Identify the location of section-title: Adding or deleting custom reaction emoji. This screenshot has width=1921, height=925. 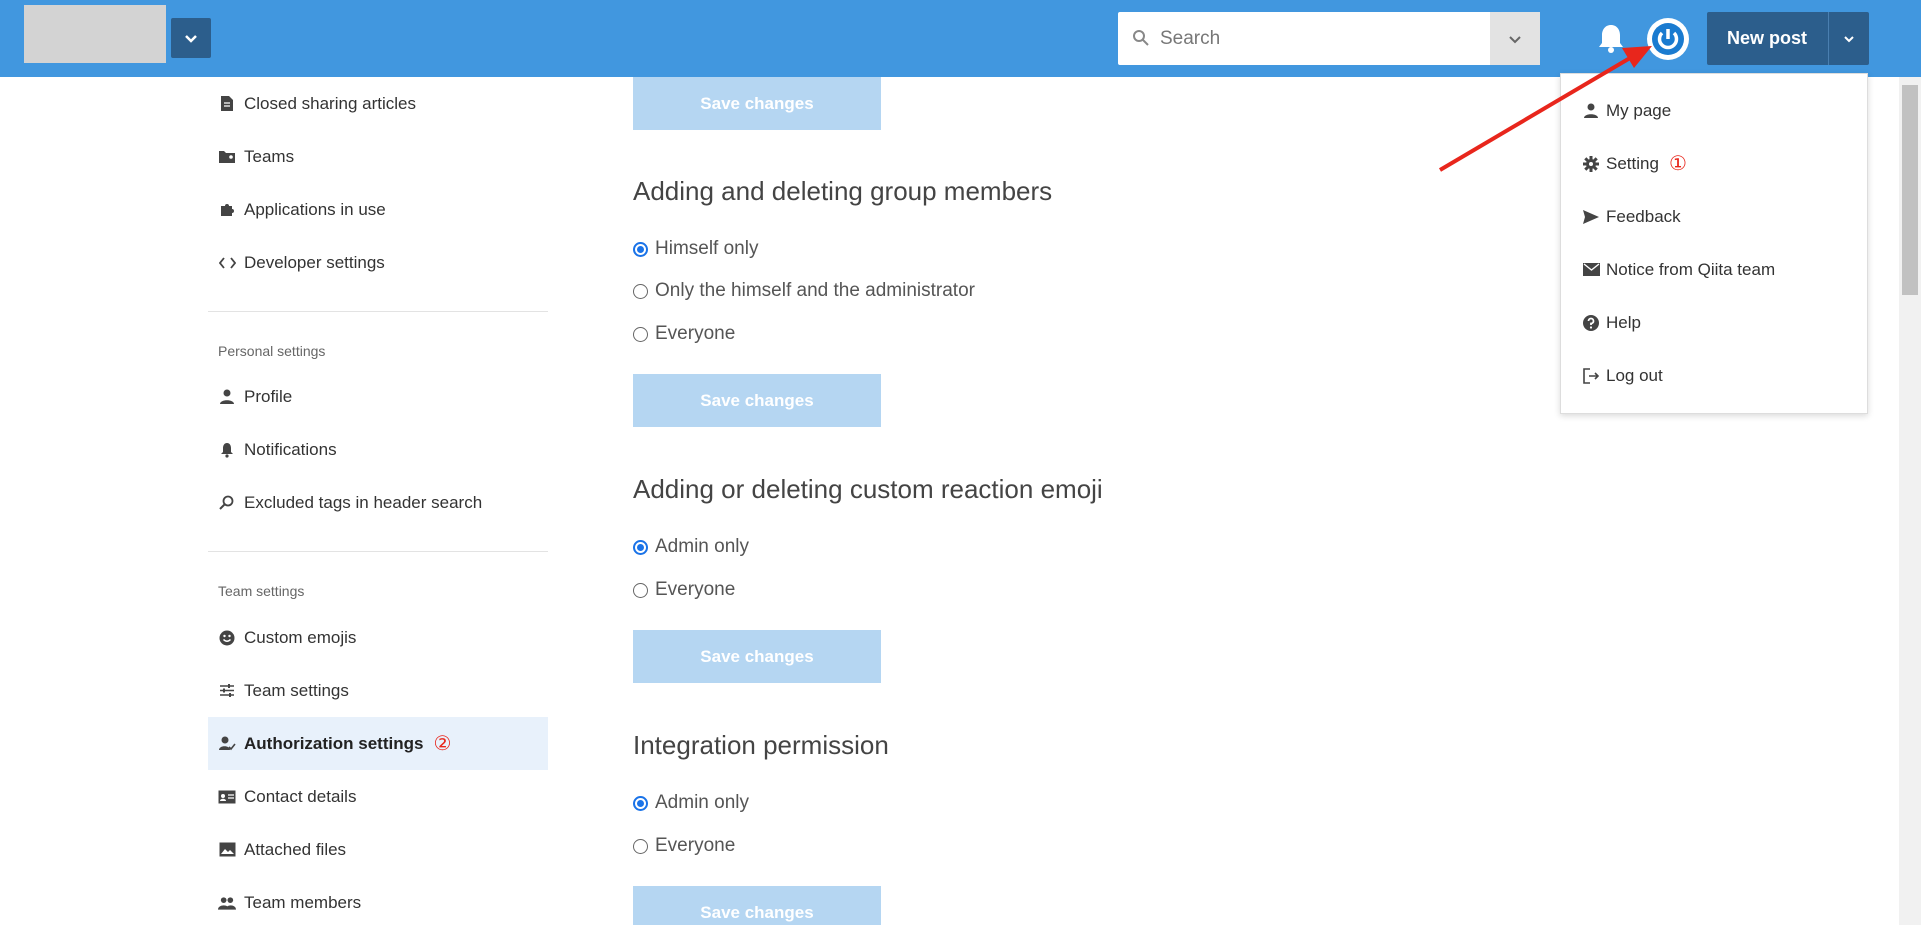
(868, 489).